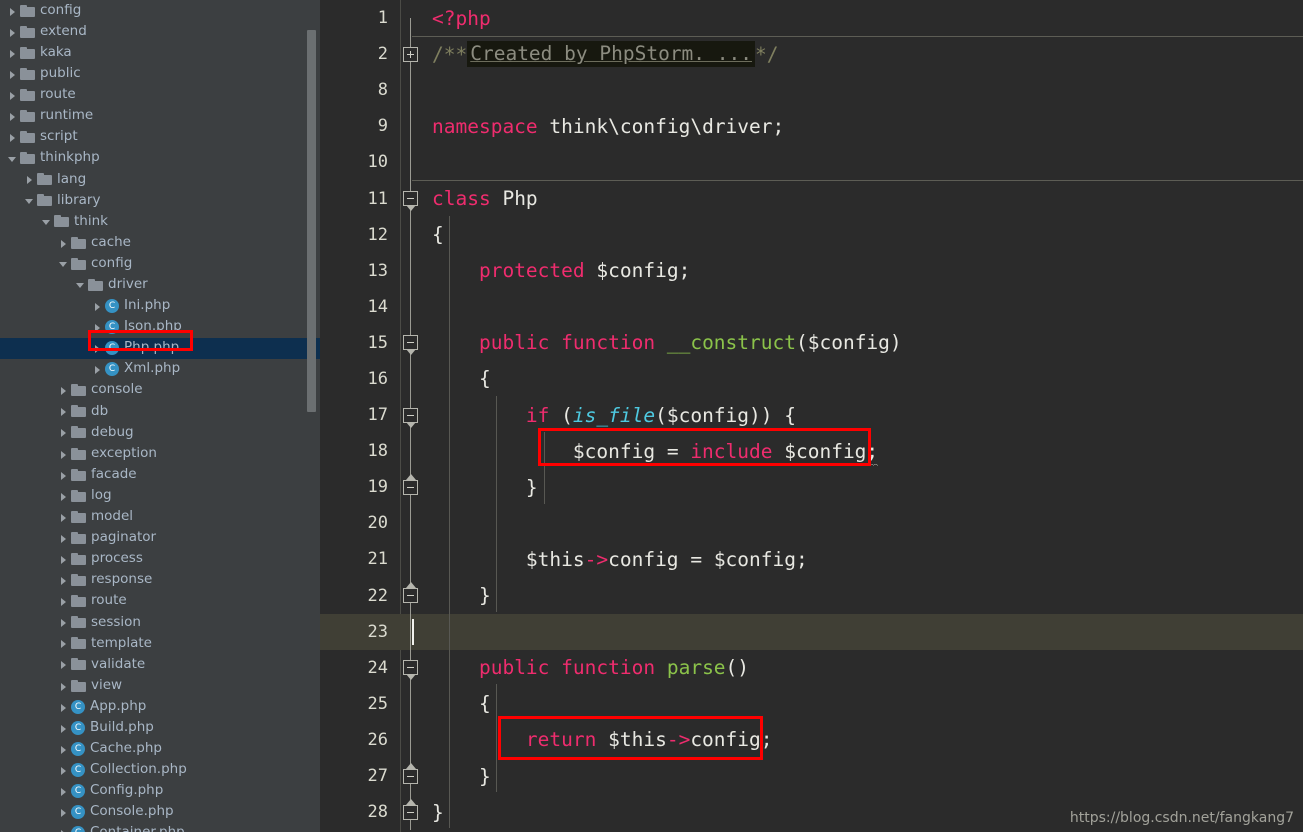 The width and height of the screenshot is (1303, 832). I want to click on tree-item-cache-php: C Cache.php, so click(160, 748).